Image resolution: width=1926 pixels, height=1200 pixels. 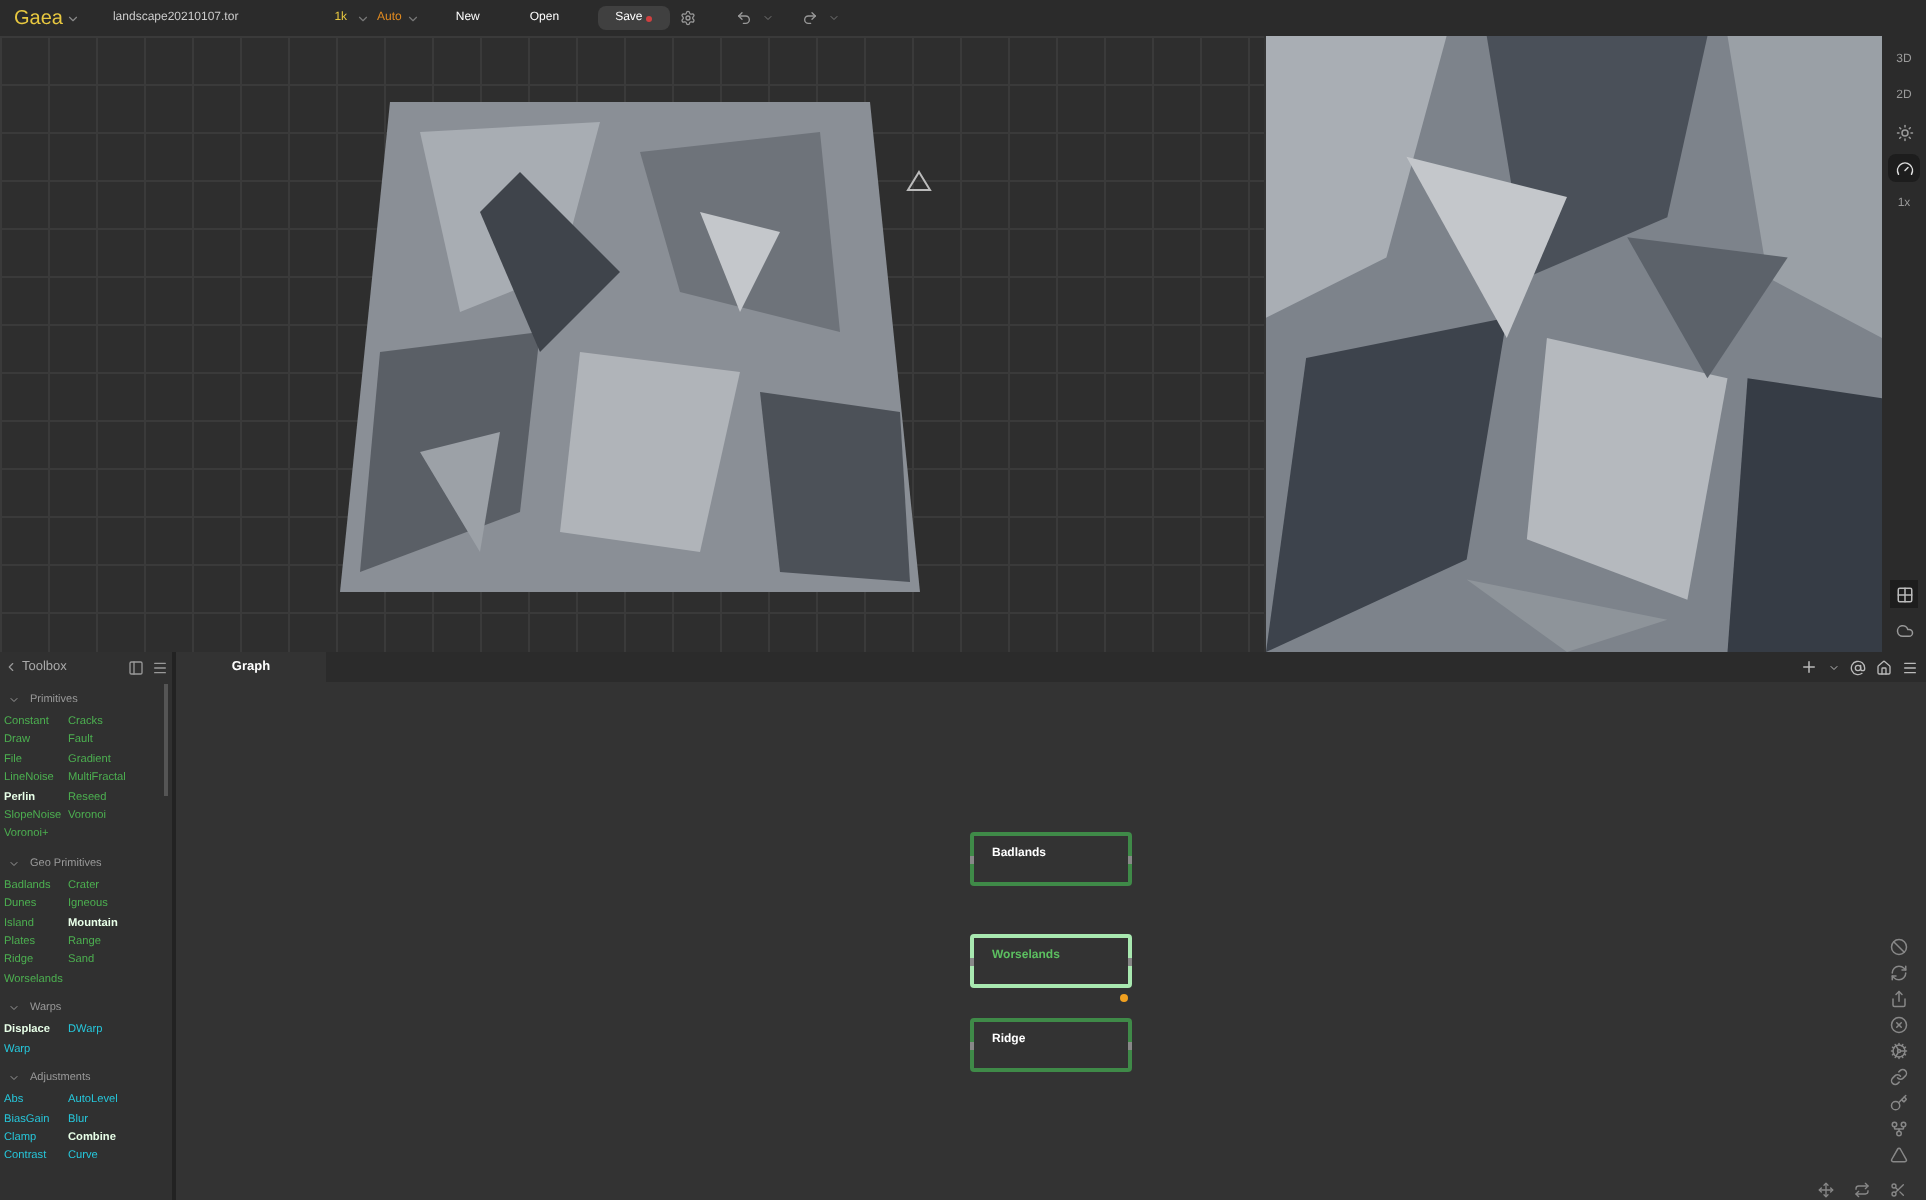 What do you see at coordinates (1899, 1077) in the screenshot?
I see `link-icon` at bounding box center [1899, 1077].